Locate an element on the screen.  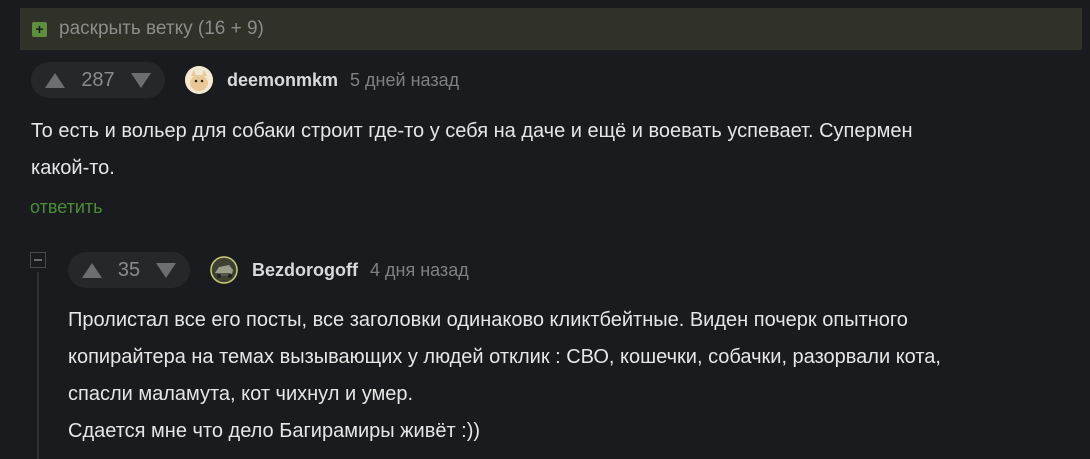
rating-widget: 35 is located at coordinates (129, 270).